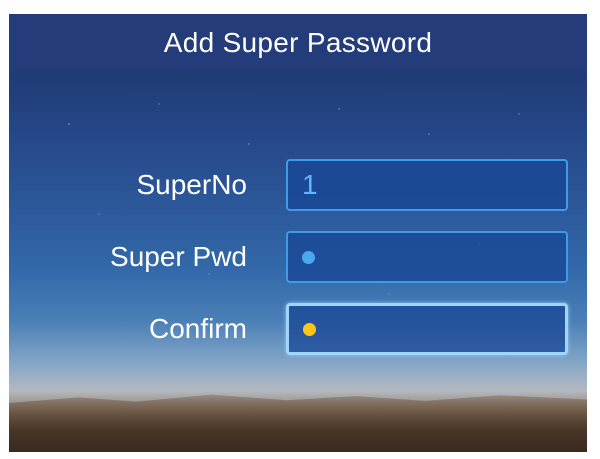 The width and height of the screenshot is (600, 459). I want to click on confirm-row: Confirm, so click(298, 329).